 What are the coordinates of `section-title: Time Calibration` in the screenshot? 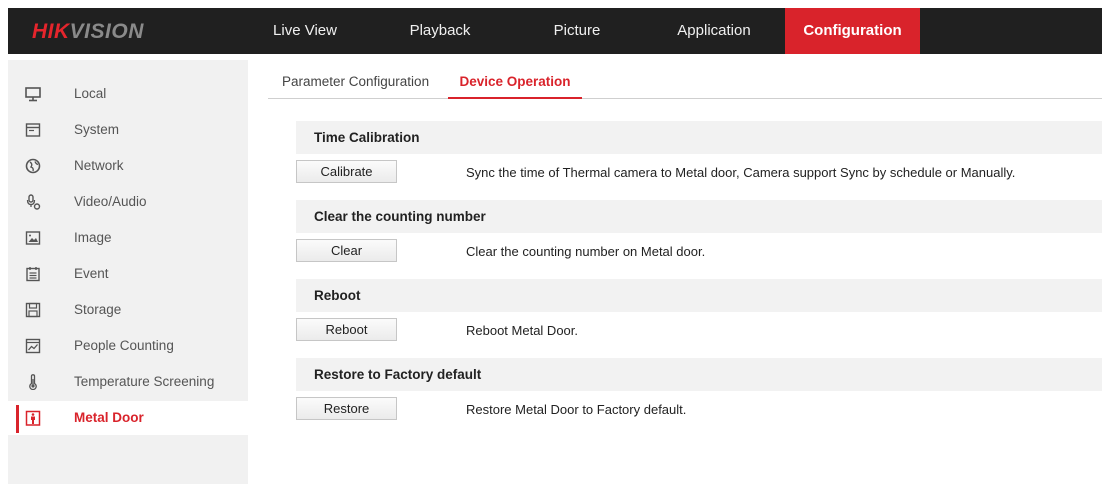 It's located at (367, 137).